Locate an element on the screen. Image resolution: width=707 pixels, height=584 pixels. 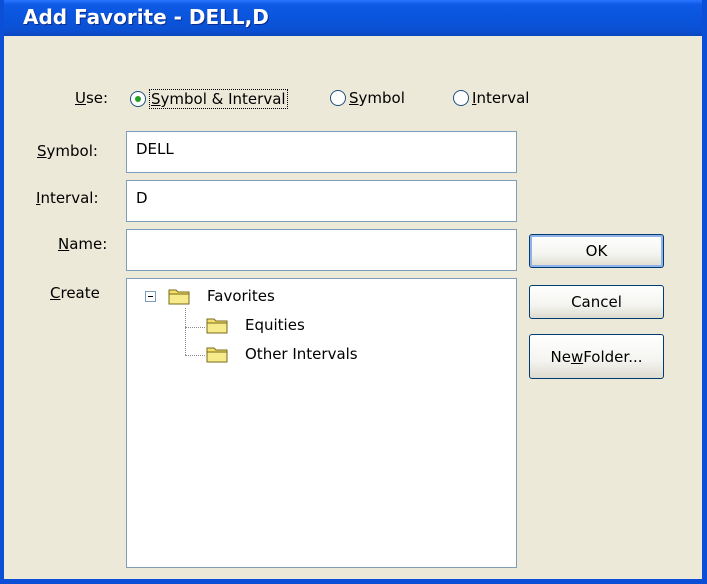
tree-item-favorites: Favorites is located at coordinates (241, 296).